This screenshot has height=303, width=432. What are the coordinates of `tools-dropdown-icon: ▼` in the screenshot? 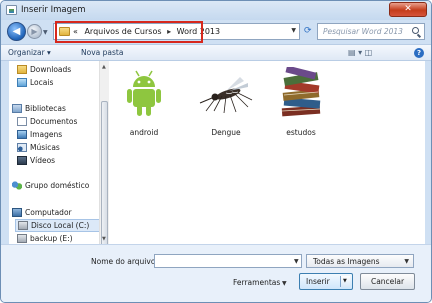 It's located at (284, 283).